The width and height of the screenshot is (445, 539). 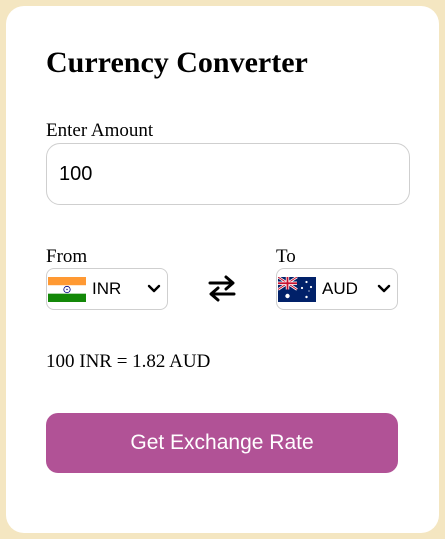 I want to click on exchange-result: 100 INR = 1.82 AUD, so click(x=128, y=361).